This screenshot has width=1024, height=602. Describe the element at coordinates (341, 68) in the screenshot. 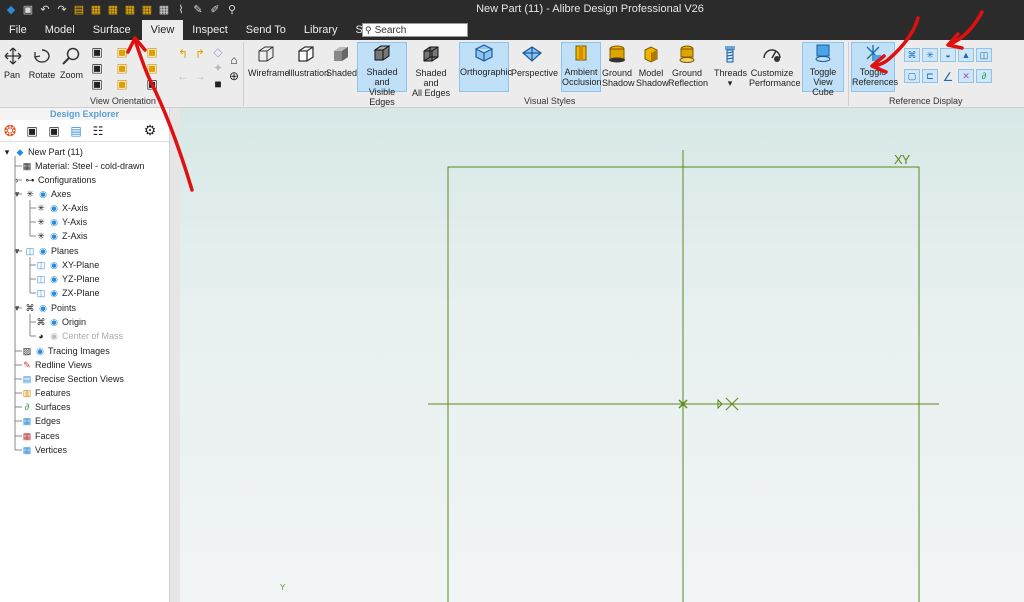

I see `shaded-button: Shaded` at that location.